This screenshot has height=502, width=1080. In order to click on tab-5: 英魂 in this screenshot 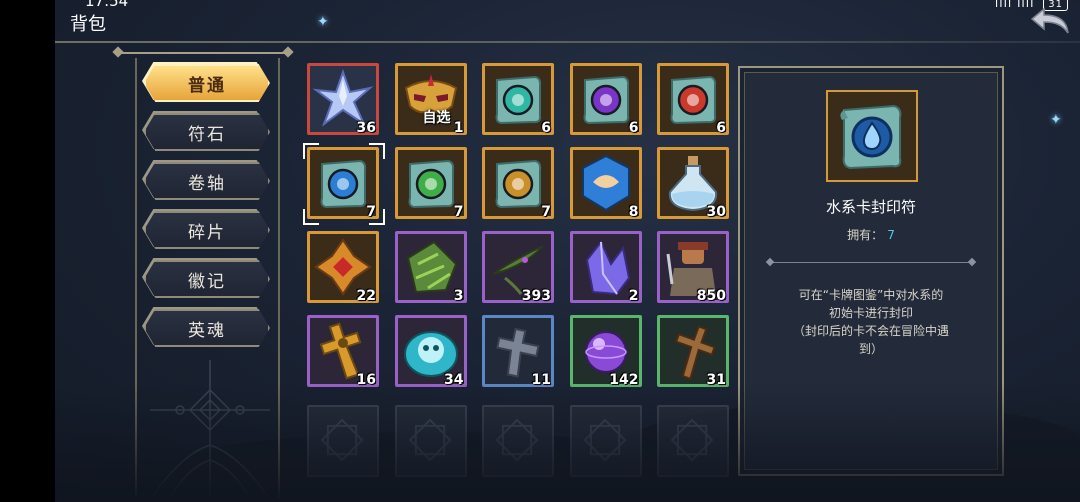, I will do `click(207, 328)`.